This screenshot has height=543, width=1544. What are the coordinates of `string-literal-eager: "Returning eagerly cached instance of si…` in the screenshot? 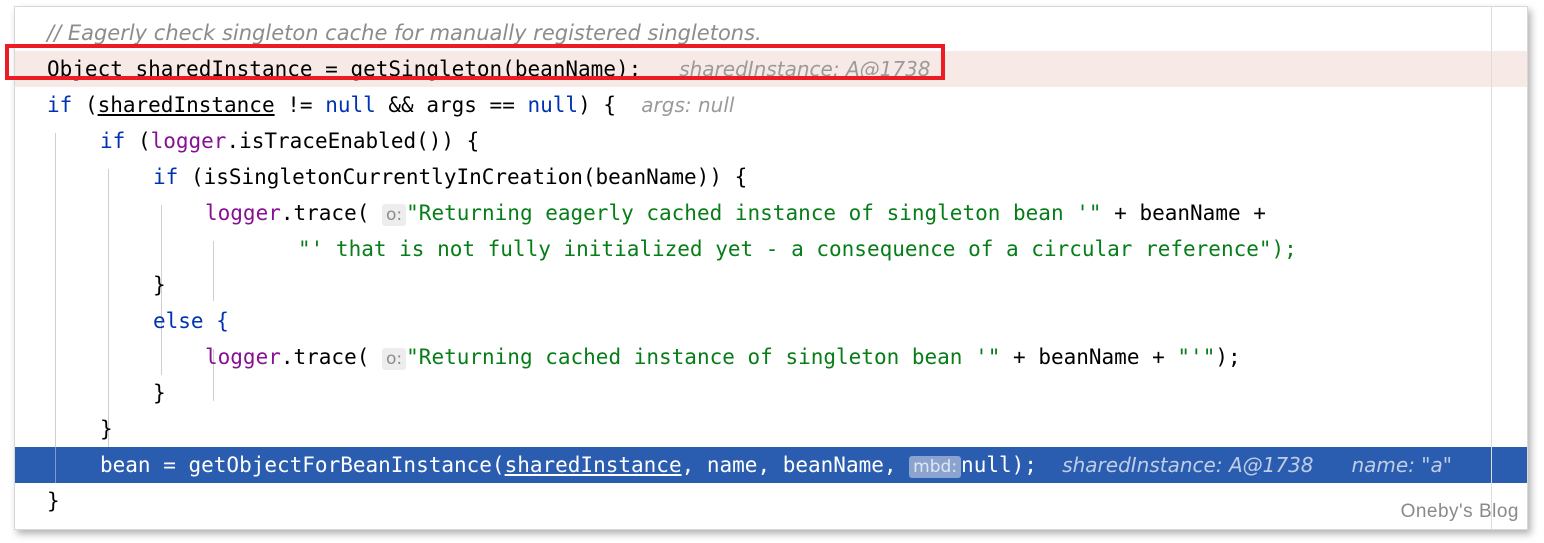 It's located at (754, 213).